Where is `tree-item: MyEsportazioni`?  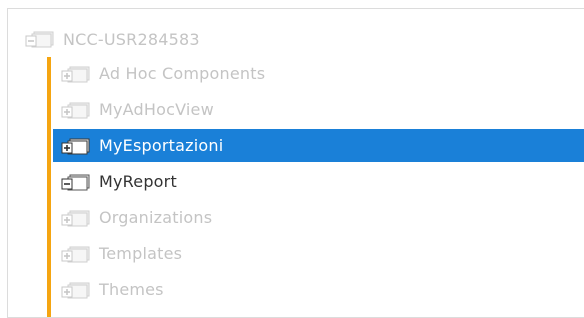
tree-item: MyEsportazioni is located at coordinates (318, 145).